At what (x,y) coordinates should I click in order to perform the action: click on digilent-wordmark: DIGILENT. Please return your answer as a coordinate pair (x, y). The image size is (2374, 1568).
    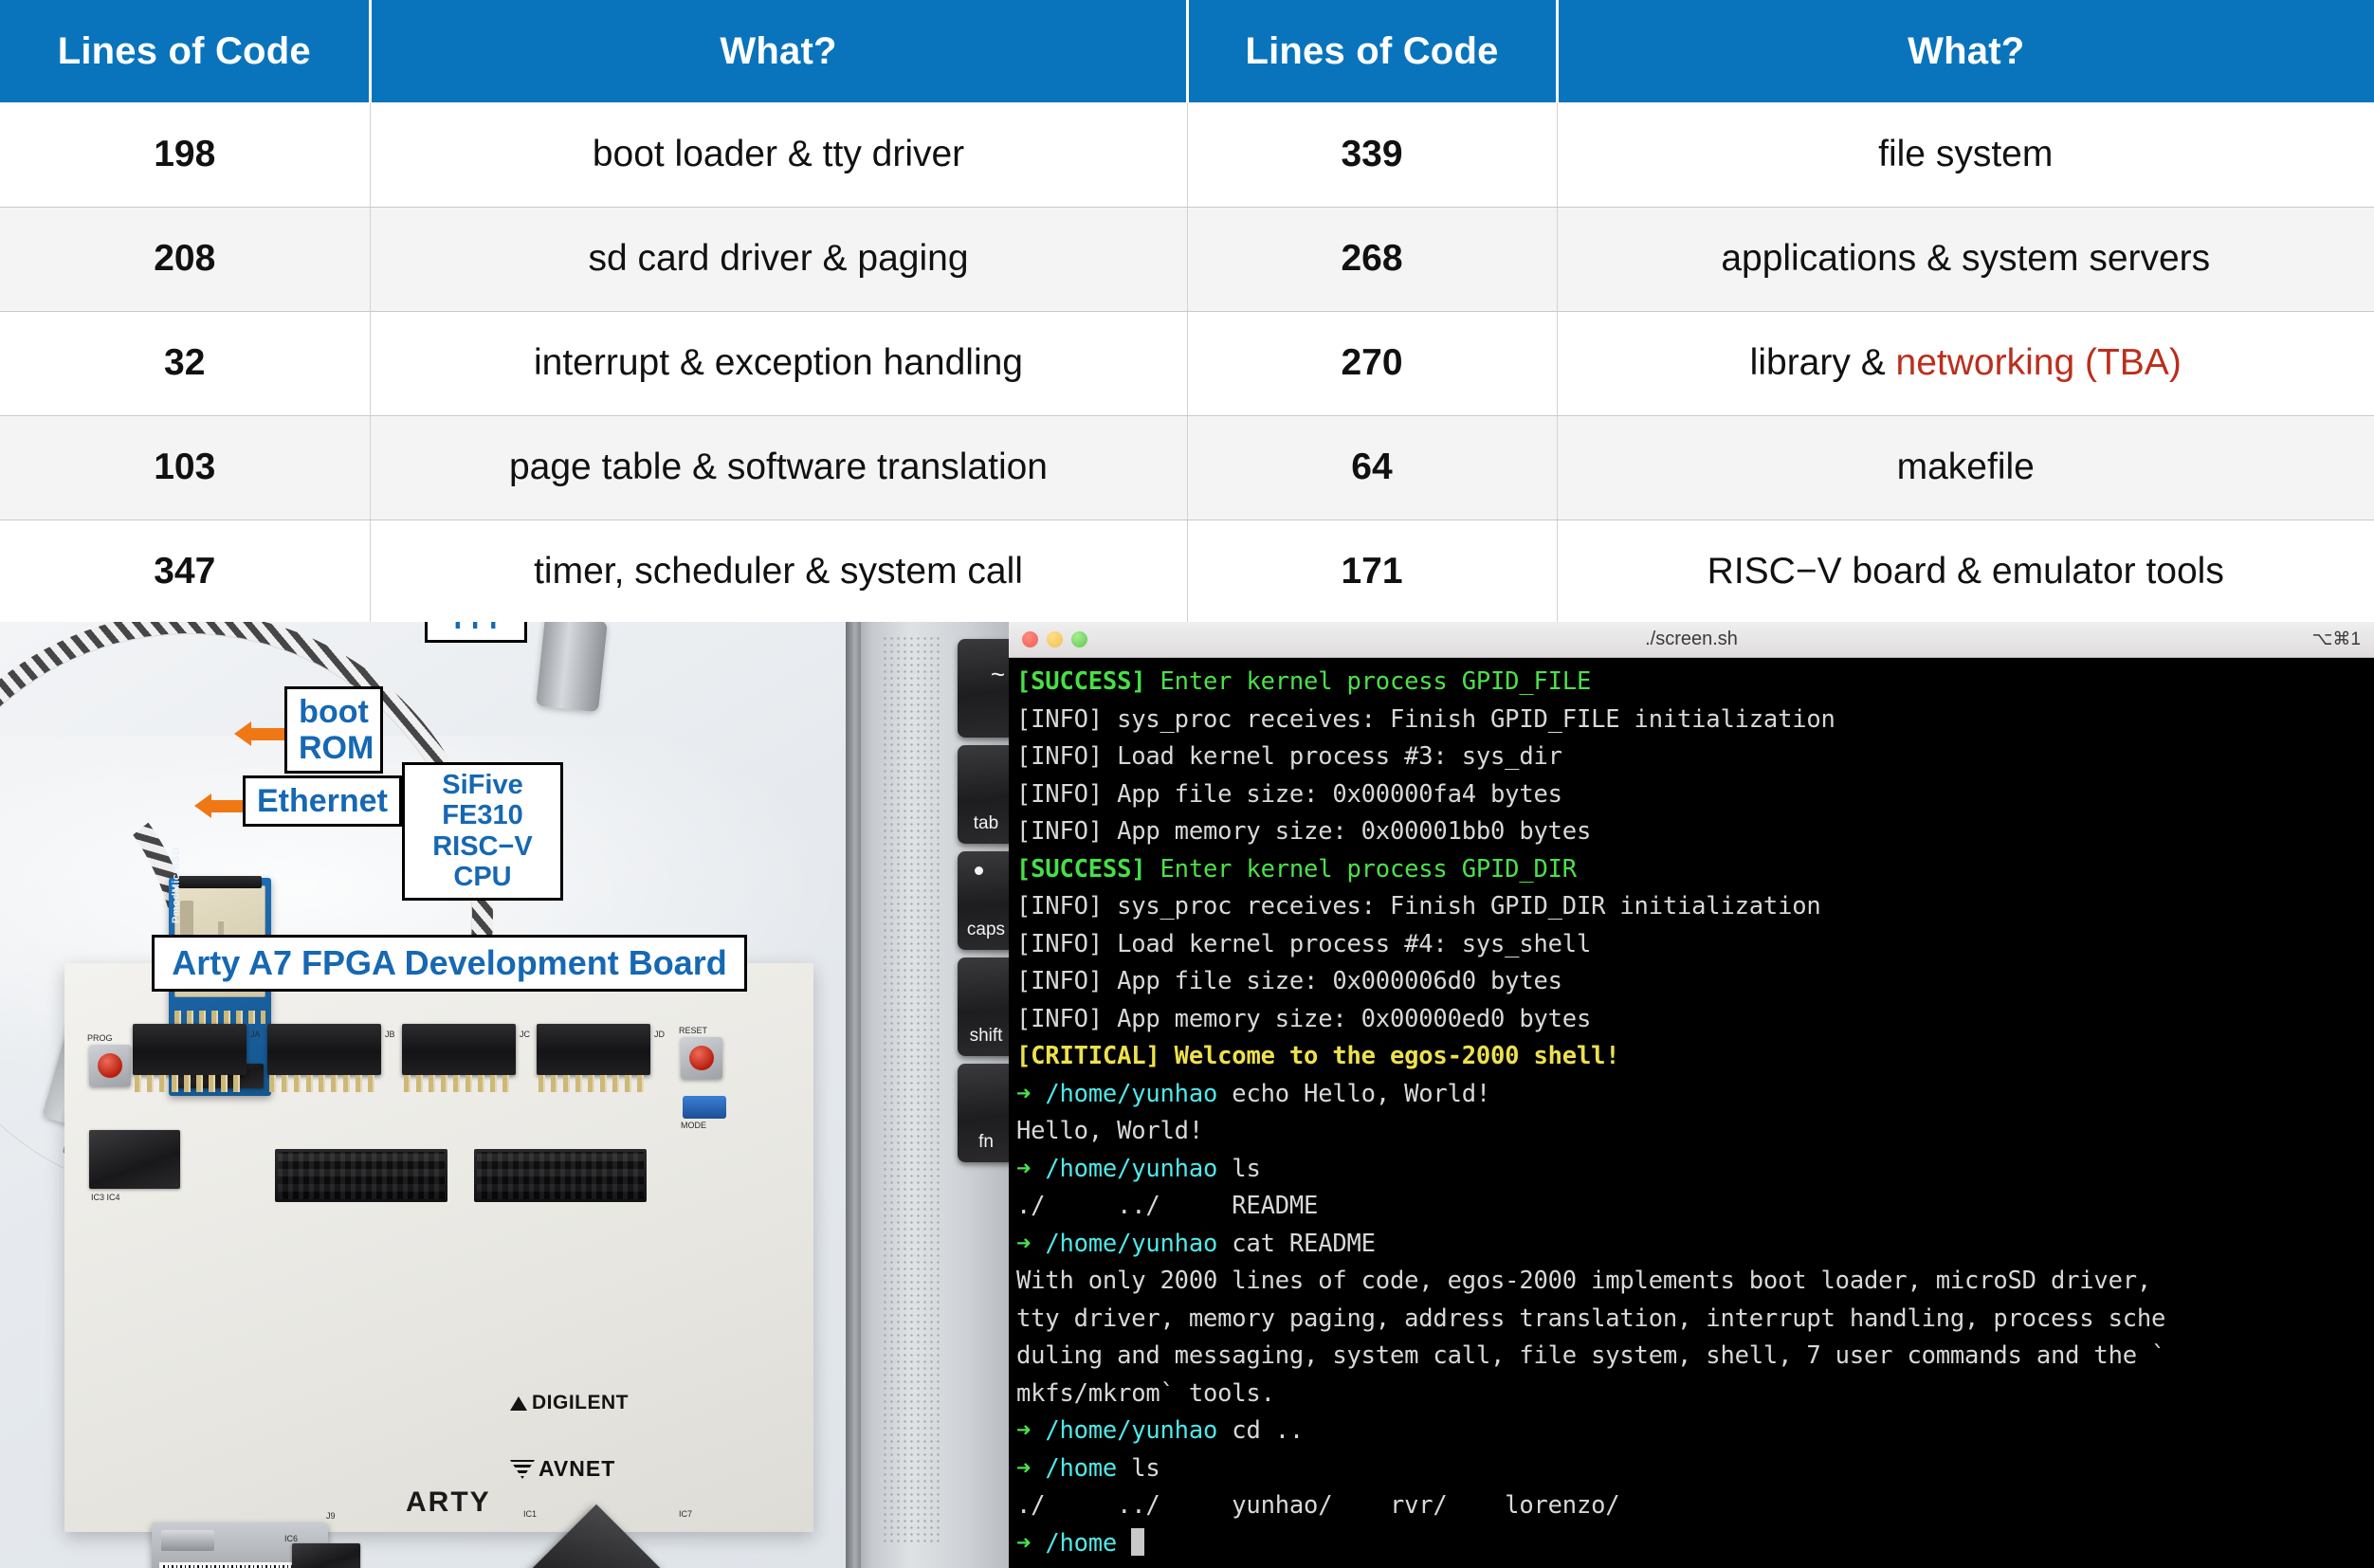
    Looking at the image, I should click on (580, 1402).